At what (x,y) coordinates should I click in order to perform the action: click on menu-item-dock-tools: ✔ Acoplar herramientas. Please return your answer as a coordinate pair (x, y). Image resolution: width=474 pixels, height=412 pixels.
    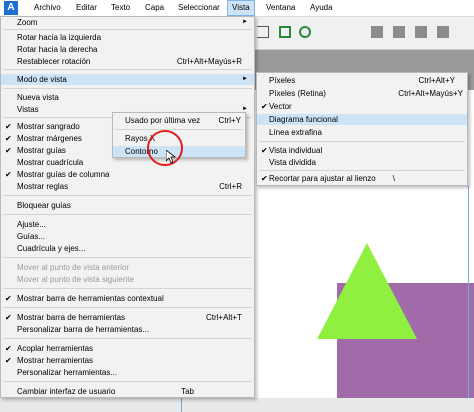
    Looking at the image, I should click on (127, 348).